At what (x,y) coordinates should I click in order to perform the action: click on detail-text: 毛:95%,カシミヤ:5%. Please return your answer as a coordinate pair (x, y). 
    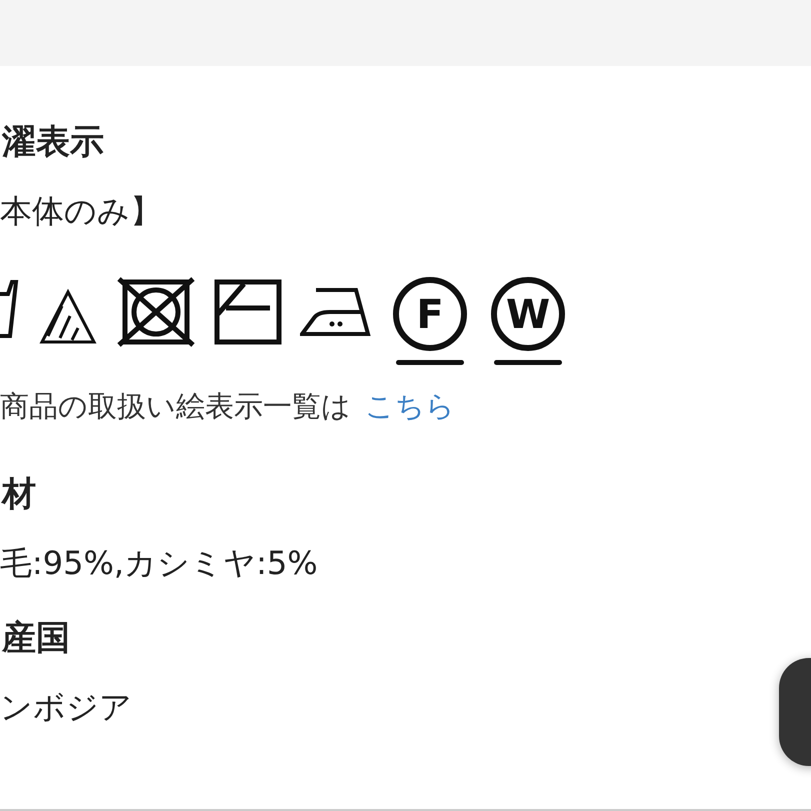
    Looking at the image, I should click on (159, 563).